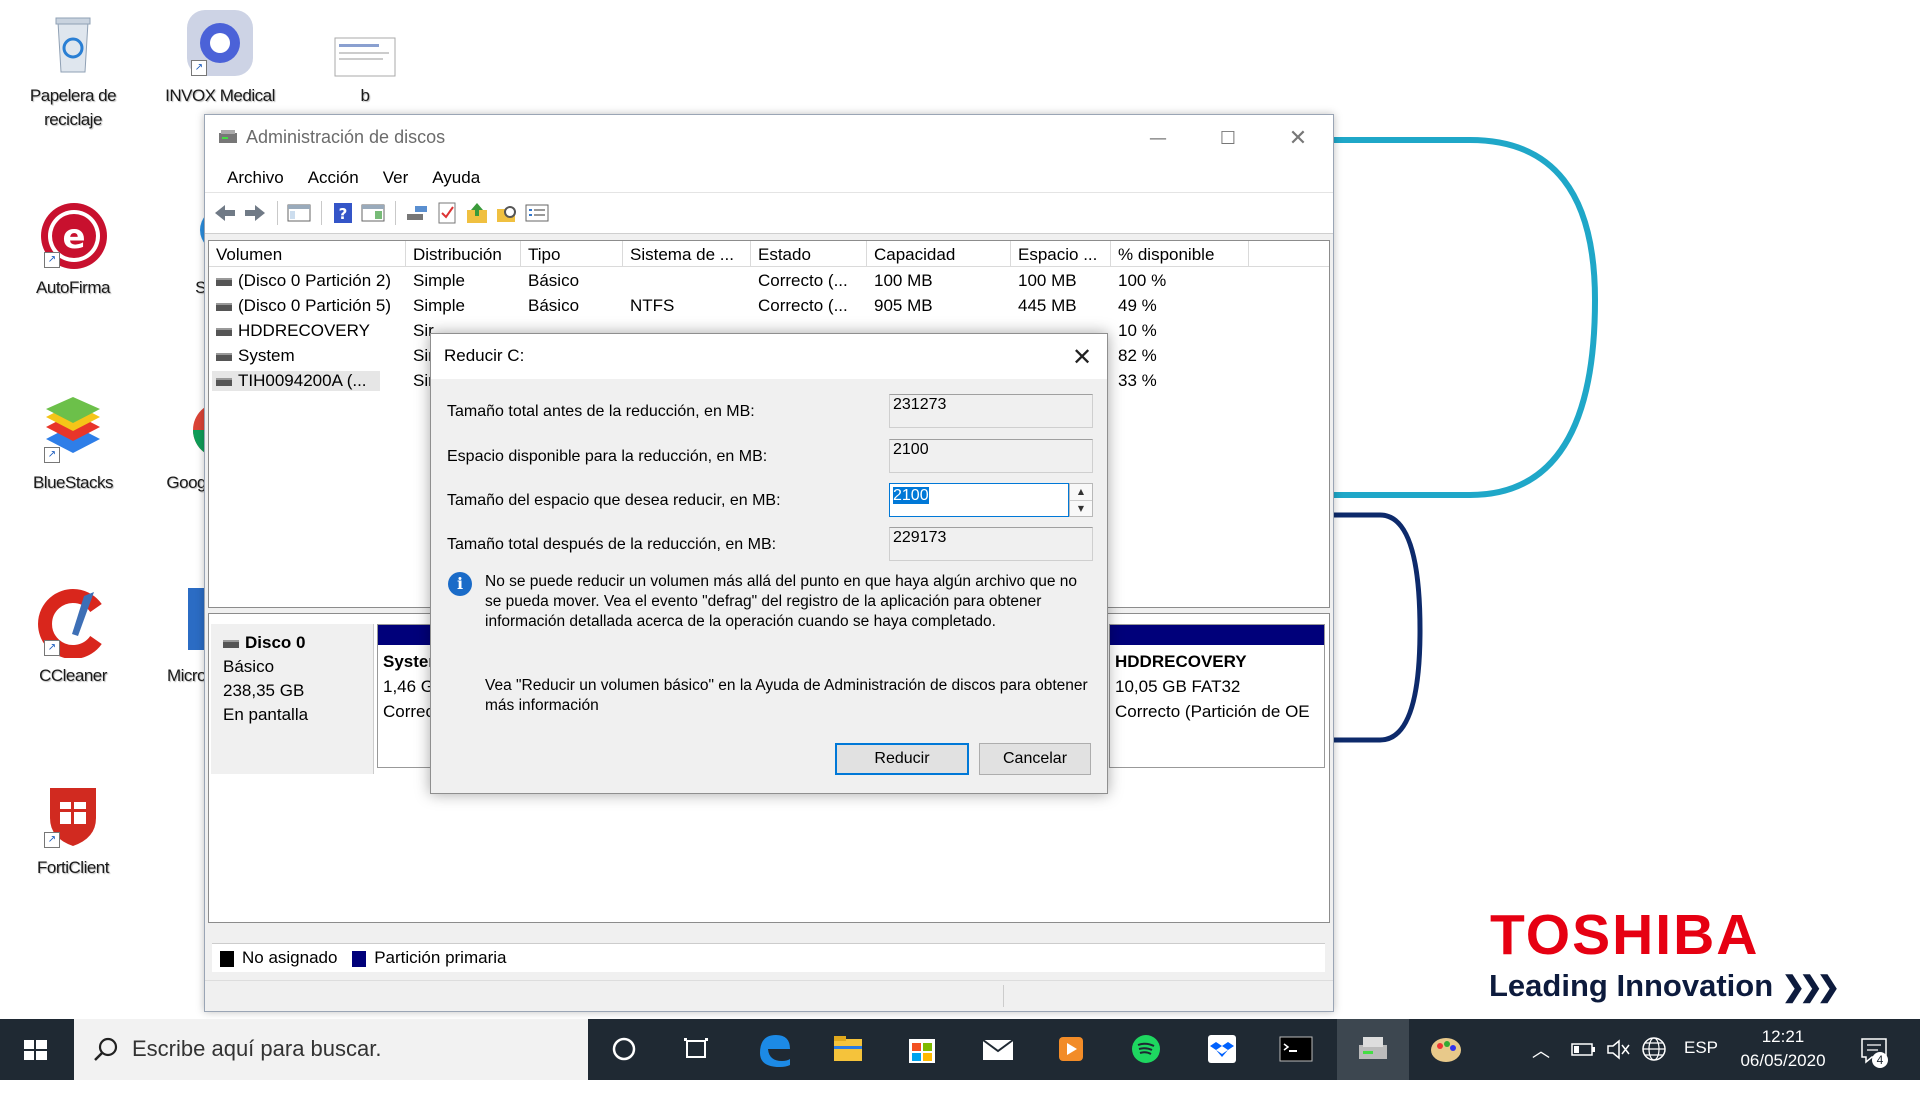  Describe the element at coordinates (220, 58) in the screenshot. I see `desktop-icon-invox-medical: ↗ INVOX Medical` at that location.